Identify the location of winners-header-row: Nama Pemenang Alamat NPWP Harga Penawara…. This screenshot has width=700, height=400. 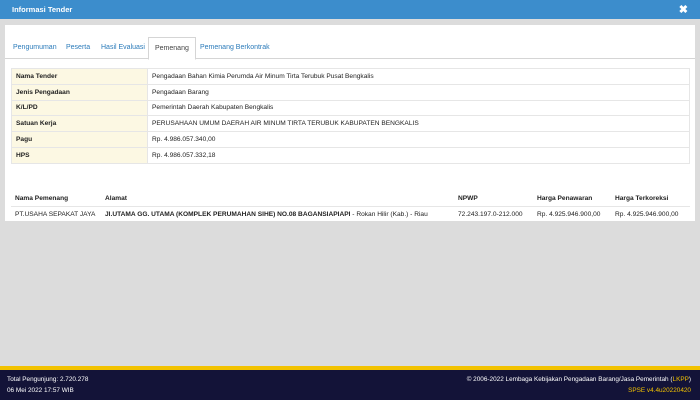
(350, 199).